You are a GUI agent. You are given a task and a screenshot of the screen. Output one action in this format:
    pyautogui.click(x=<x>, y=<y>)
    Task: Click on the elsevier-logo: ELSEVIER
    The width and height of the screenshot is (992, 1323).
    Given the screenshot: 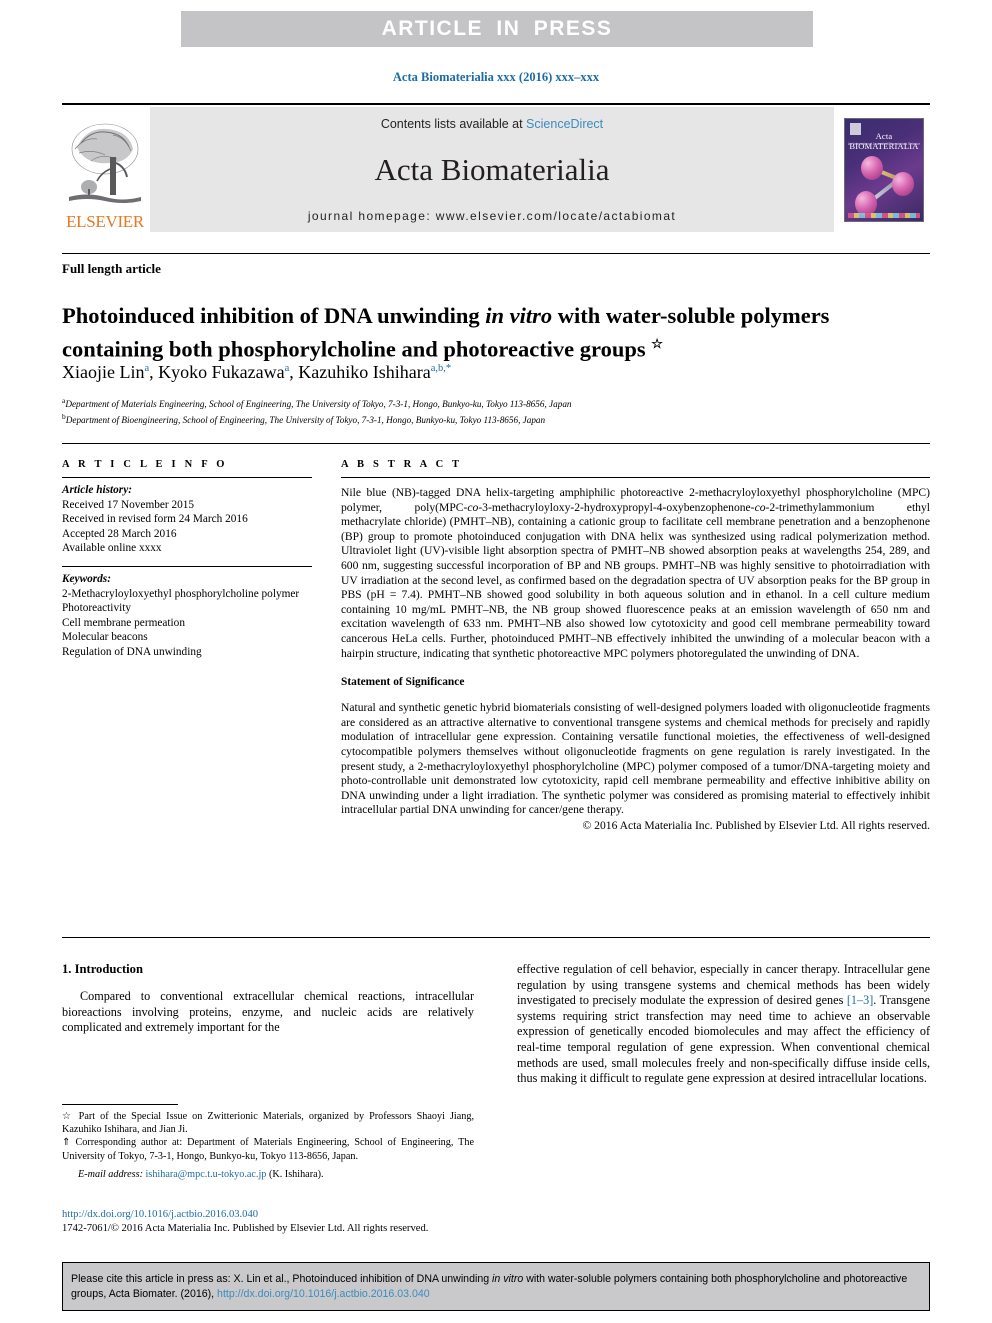 What is the action you would take?
    pyautogui.click(x=105, y=169)
    